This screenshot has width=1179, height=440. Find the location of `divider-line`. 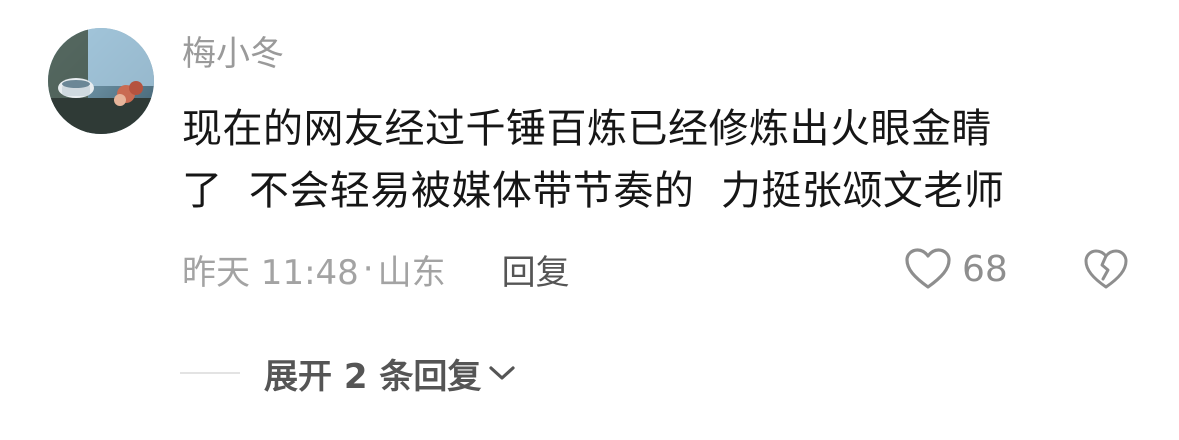

divider-line is located at coordinates (210, 373).